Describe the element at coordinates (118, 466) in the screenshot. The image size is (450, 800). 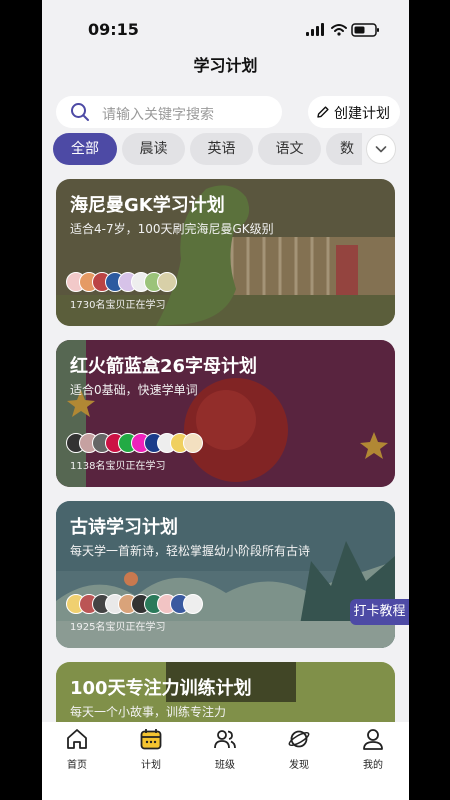
I see `learner-count: 1138名宝贝正在学习` at that location.